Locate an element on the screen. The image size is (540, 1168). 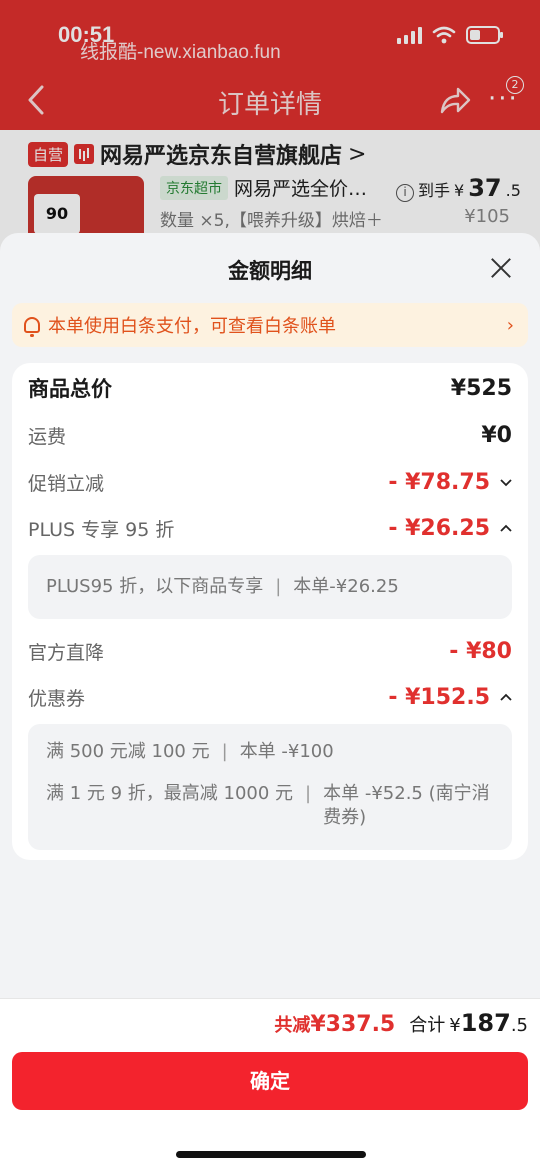
total-main: 187 is located at coordinates (485, 1023).